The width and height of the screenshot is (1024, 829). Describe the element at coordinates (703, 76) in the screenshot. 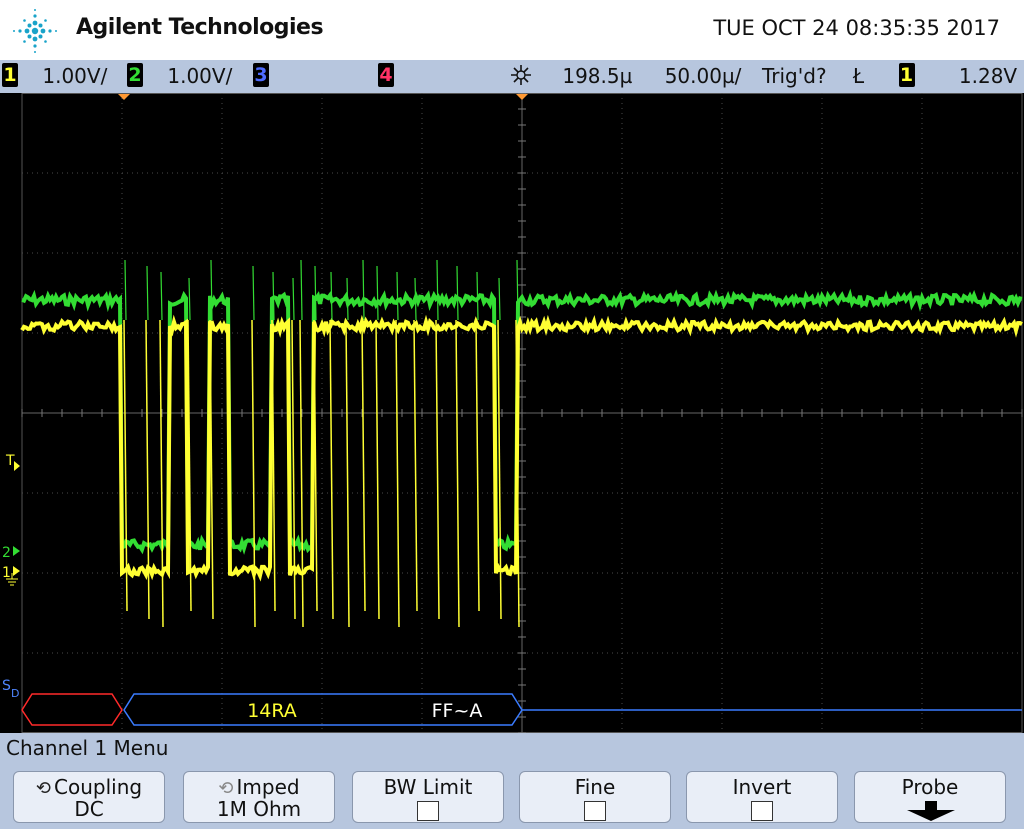

I see `time-scale: 50.00µ/` at that location.